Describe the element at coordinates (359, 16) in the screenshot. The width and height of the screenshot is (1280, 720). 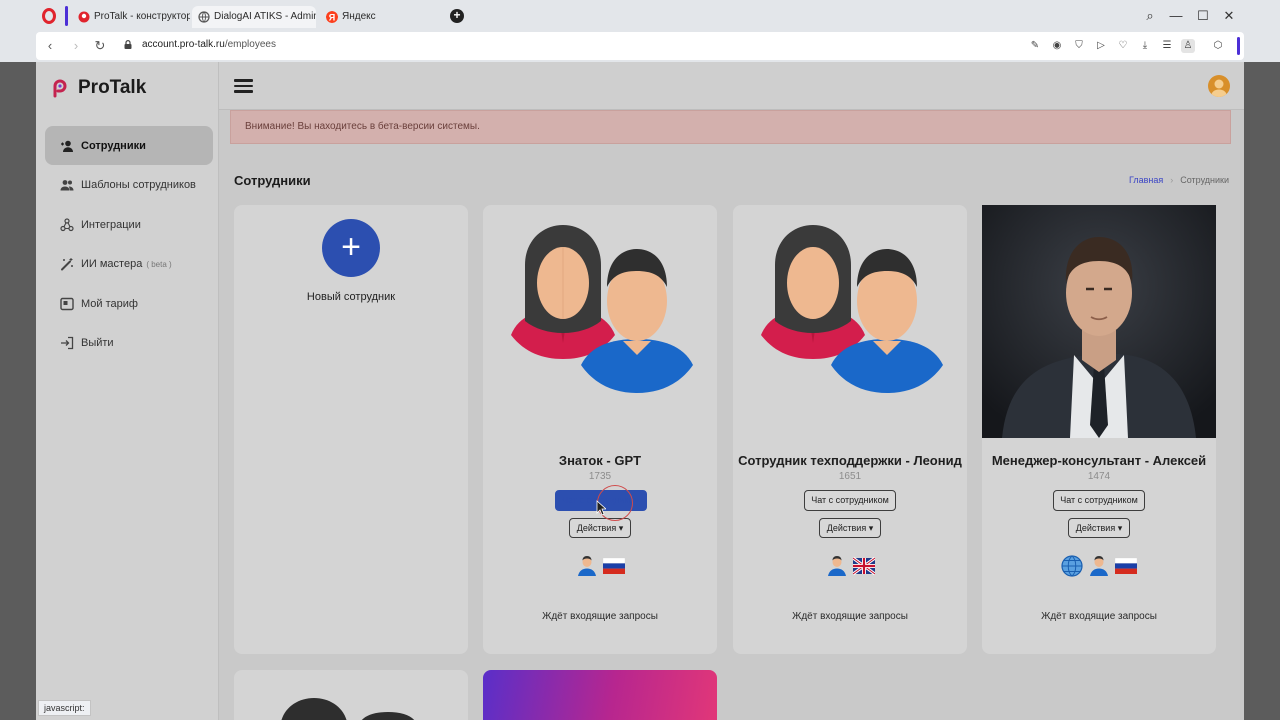
I see `tab-label: Яндекс` at that location.